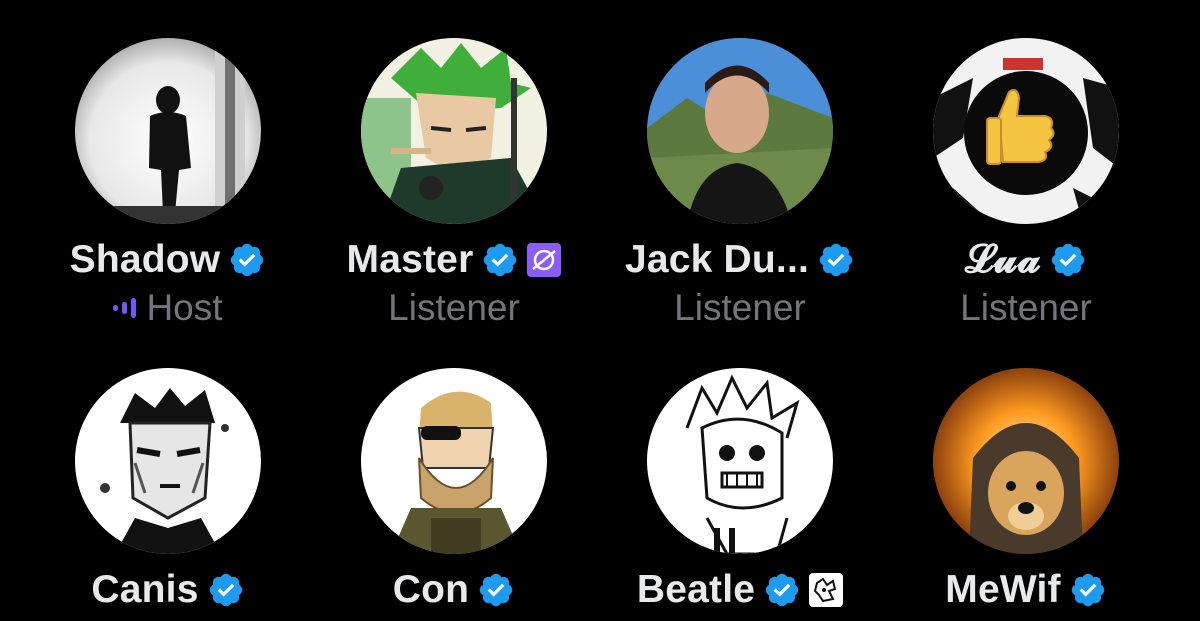  I want to click on speaker-name: Canis, so click(145, 589).